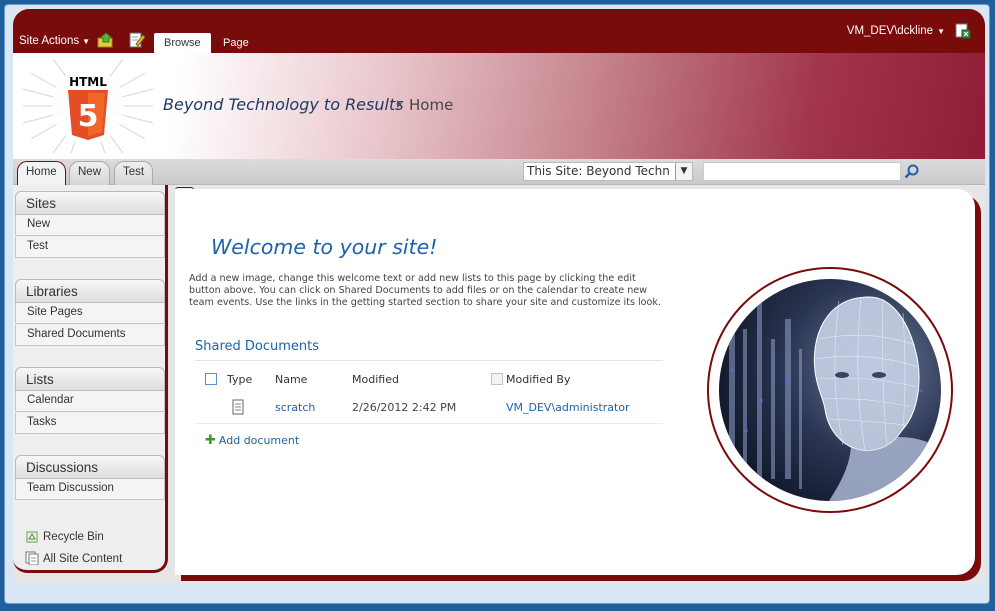 The image size is (995, 611). I want to click on search-scope-value: This Site: Beyond Techn, so click(598, 171).